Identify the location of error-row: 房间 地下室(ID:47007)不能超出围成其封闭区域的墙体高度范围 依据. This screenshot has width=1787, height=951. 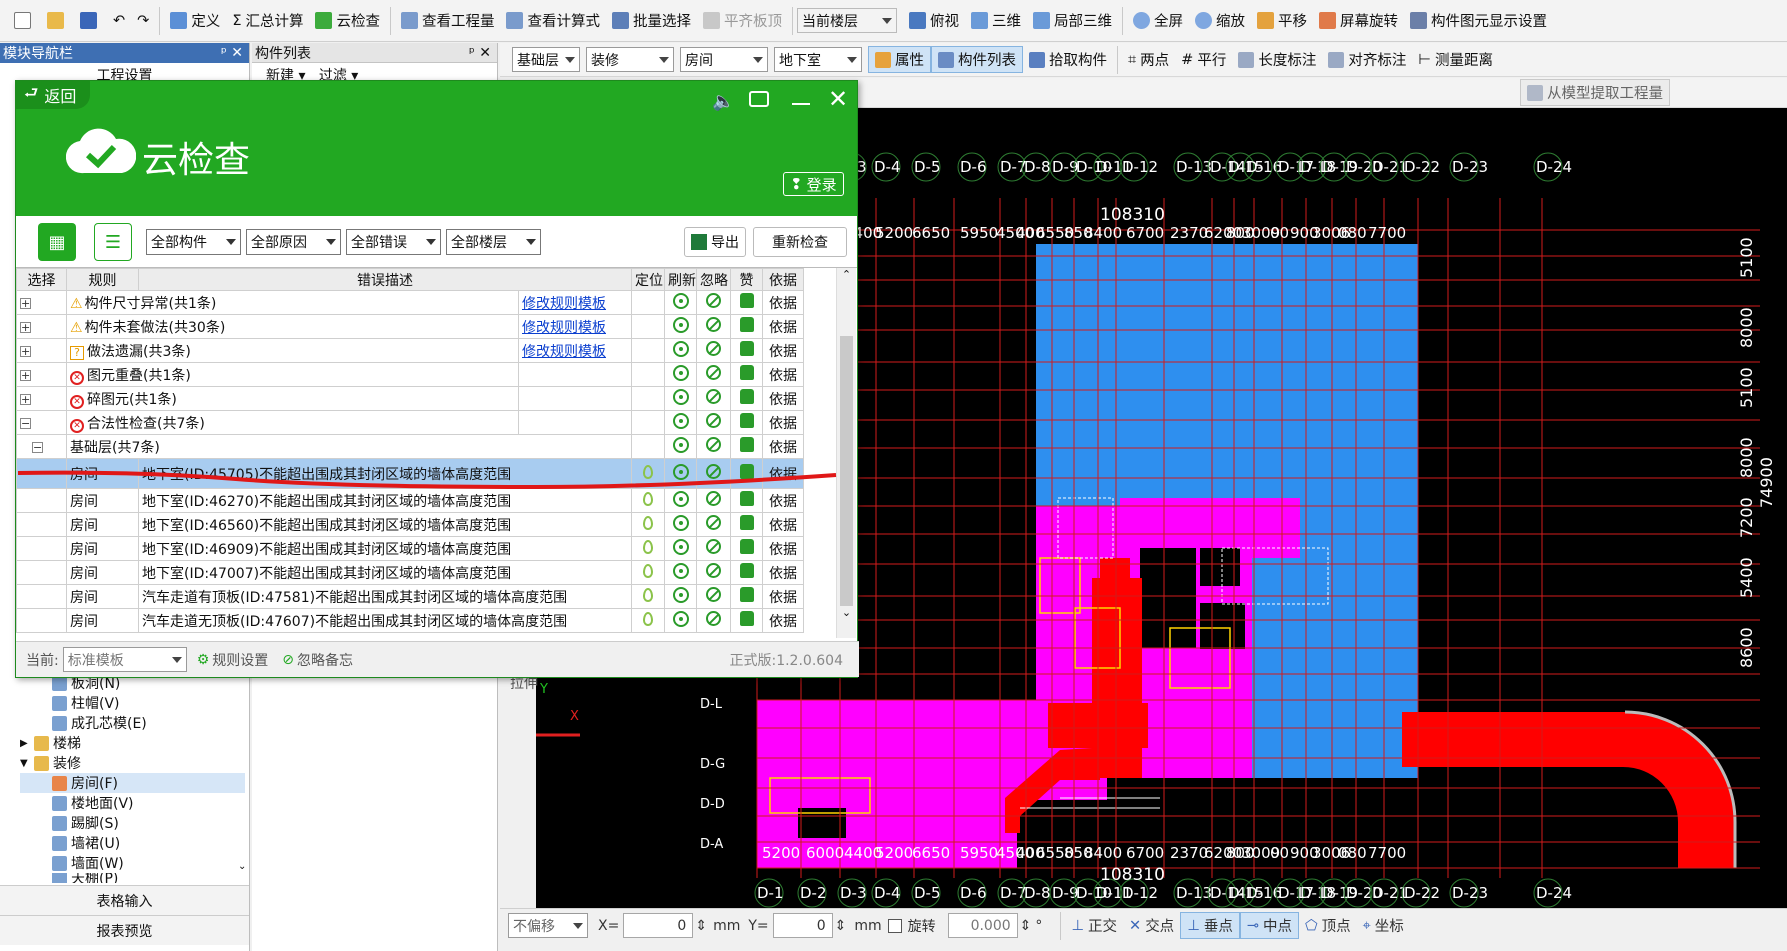
(410, 572).